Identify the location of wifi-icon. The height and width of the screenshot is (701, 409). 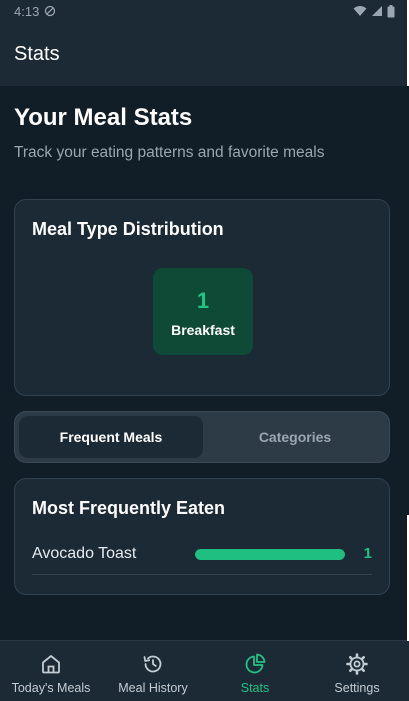
(360, 11).